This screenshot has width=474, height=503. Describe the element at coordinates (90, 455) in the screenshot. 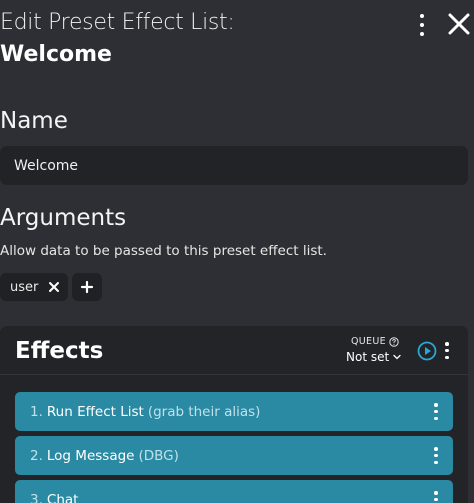

I see `effect-name: Log Message` at that location.